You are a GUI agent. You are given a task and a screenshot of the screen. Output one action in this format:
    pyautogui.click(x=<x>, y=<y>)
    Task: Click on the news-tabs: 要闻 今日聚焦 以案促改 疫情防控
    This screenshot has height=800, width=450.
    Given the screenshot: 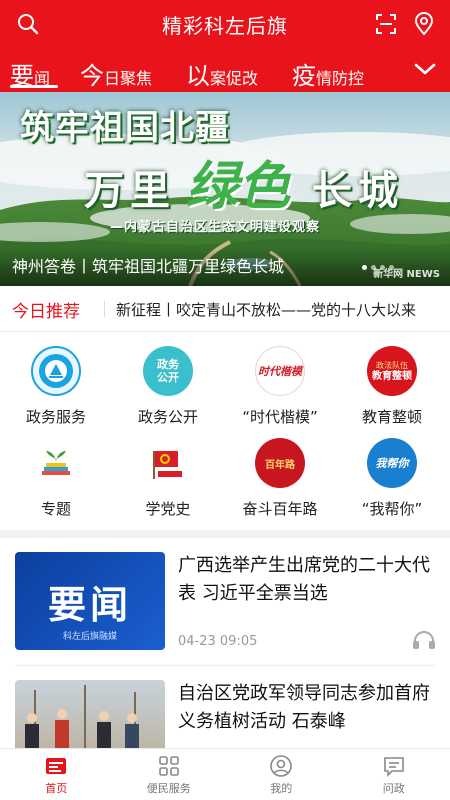 What is the action you would take?
    pyautogui.click(x=225, y=71)
    